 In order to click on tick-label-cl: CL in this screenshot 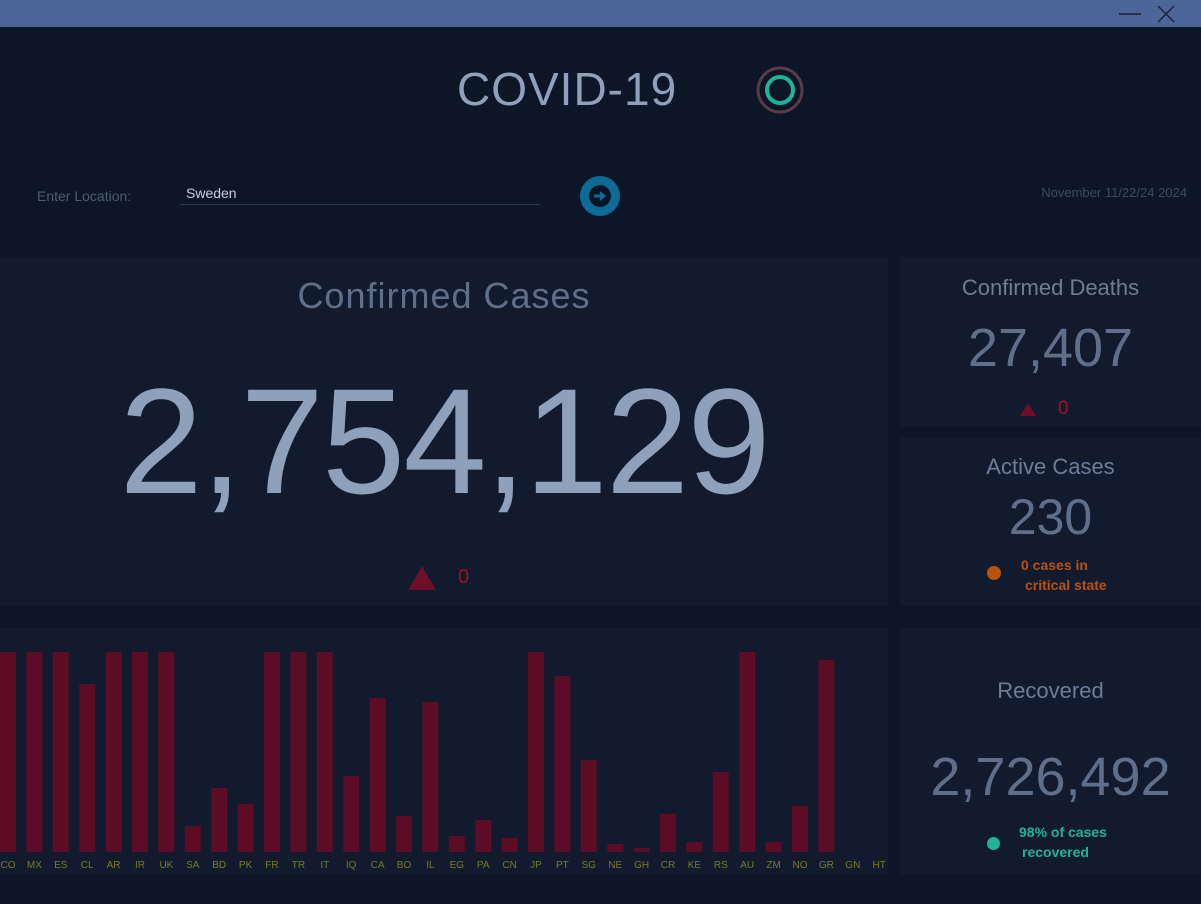, I will do `click(87, 865)`.